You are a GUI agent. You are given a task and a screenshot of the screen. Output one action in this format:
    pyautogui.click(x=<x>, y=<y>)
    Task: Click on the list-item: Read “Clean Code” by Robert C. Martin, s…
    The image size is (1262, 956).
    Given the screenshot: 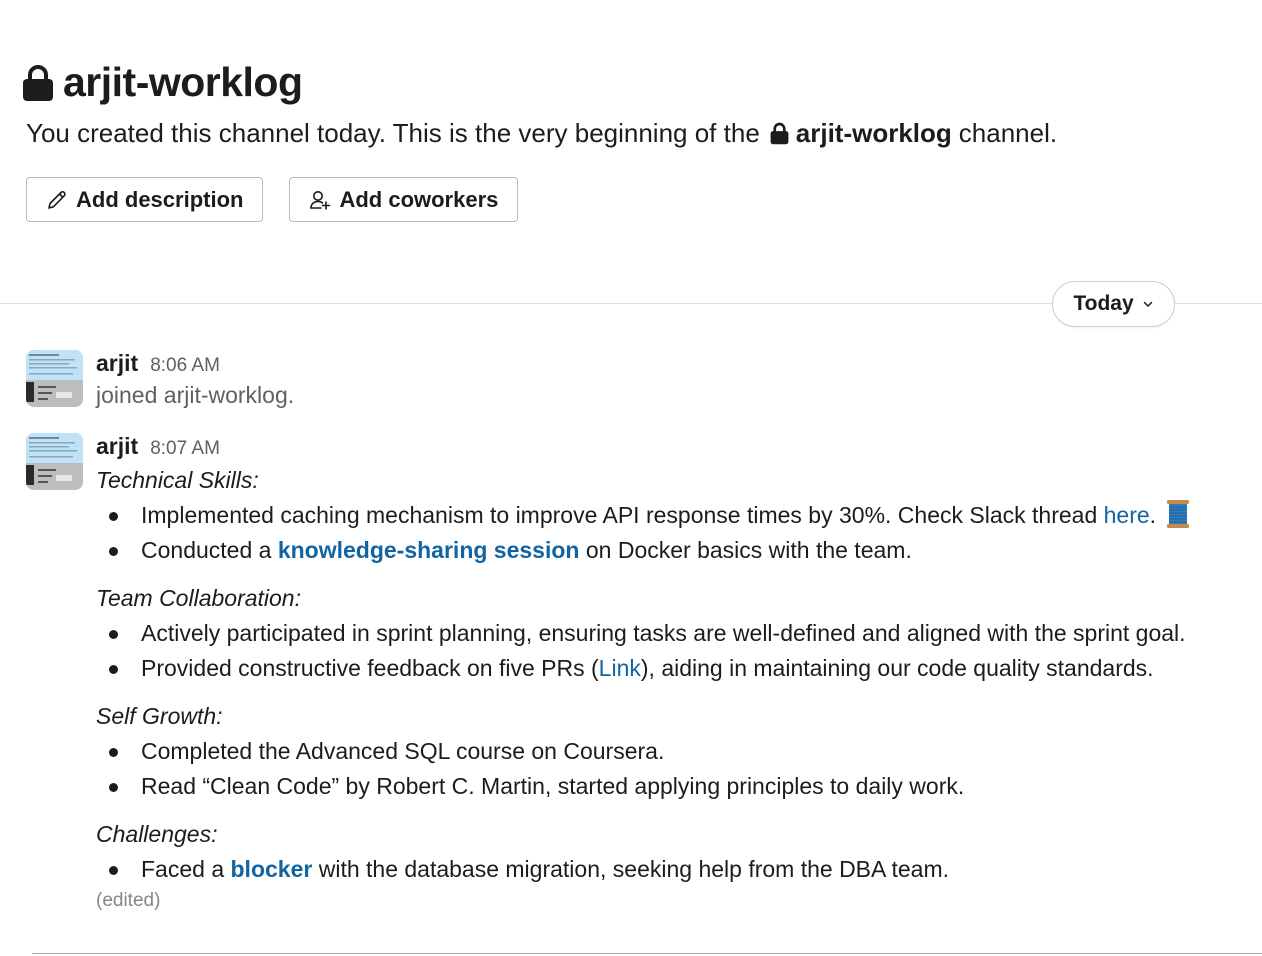 What is the action you would take?
    pyautogui.click(x=669, y=786)
    